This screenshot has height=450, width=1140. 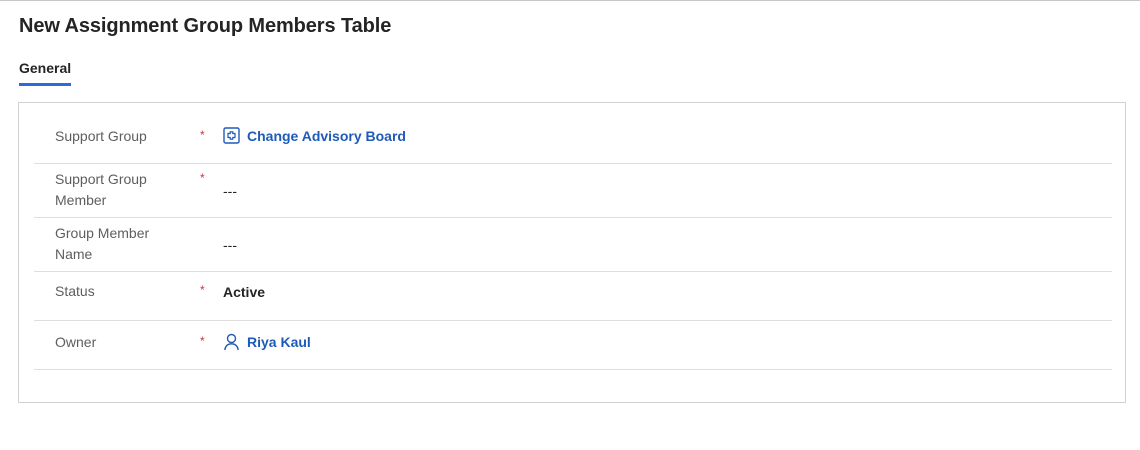 I want to click on group-member-name-value: ---, so click(x=230, y=245).